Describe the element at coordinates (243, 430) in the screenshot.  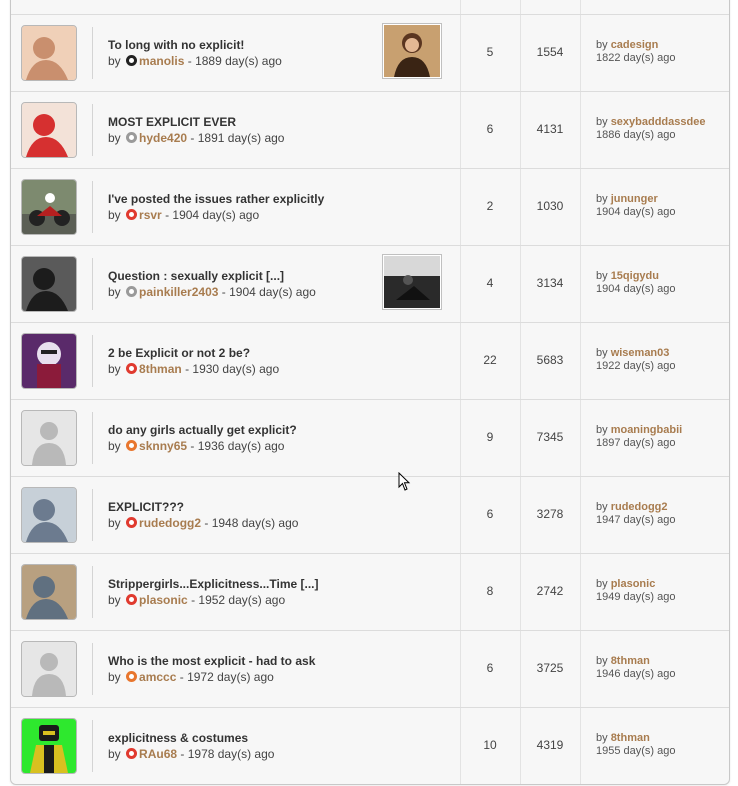
I see `topic-title-link: do any girls actually get explicit?` at that location.